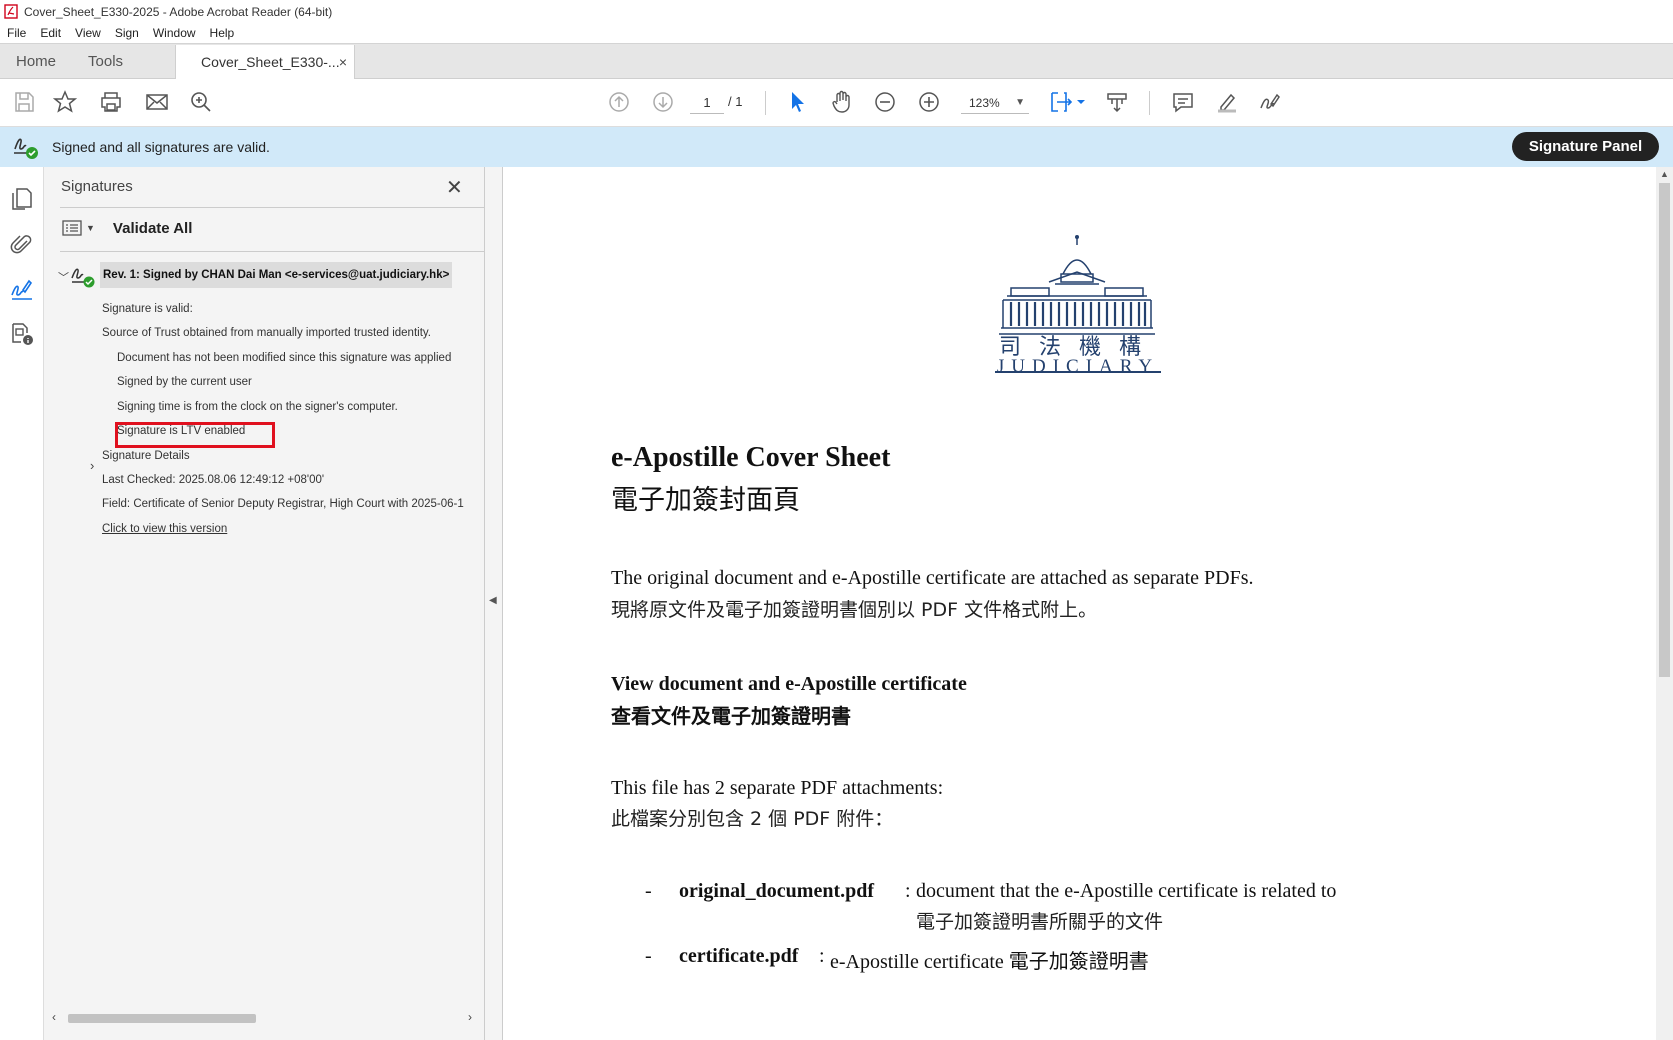 This screenshot has height=1040, width=1673. What do you see at coordinates (146, 456) in the screenshot?
I see `signature-details-toggle: Signature Details` at bounding box center [146, 456].